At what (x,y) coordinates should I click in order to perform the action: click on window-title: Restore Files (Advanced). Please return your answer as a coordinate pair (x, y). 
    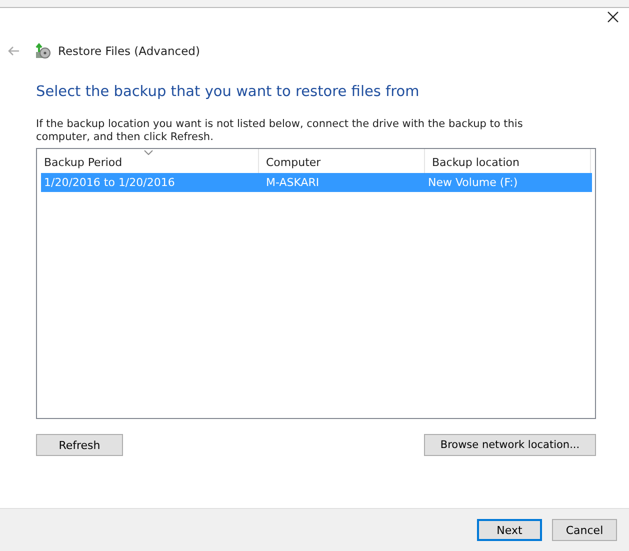
    Looking at the image, I should click on (129, 51).